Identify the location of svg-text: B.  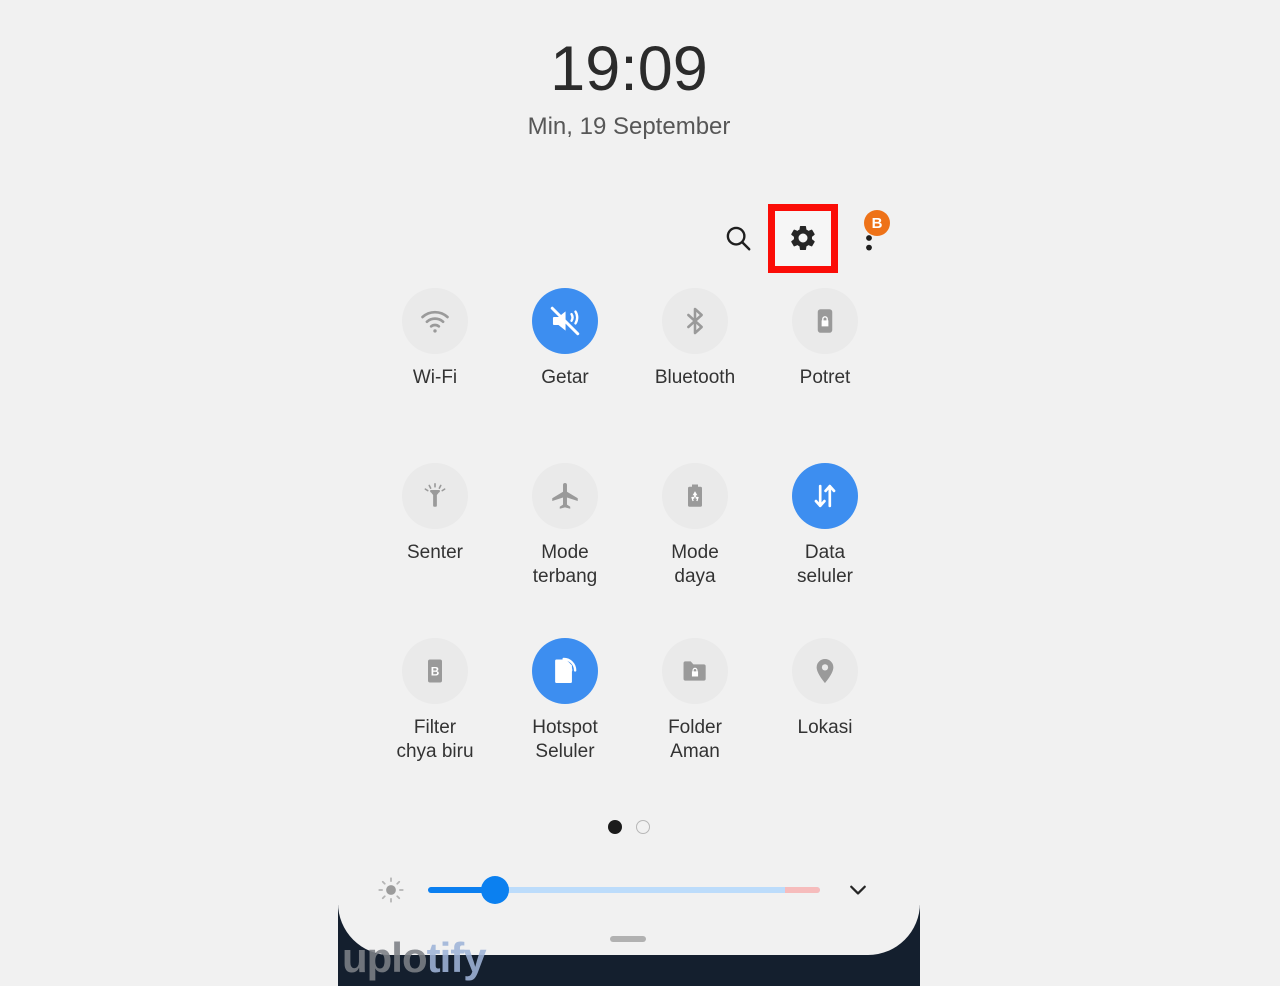
(435, 672).